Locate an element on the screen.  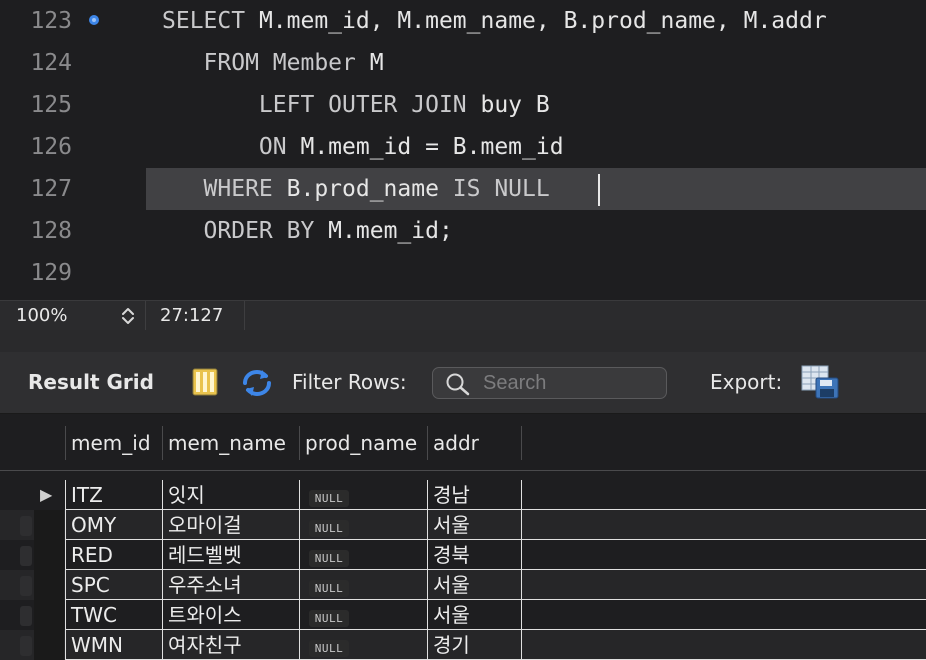
code-text: ON M.mem_id = B.mem_id is located at coordinates (363, 147).